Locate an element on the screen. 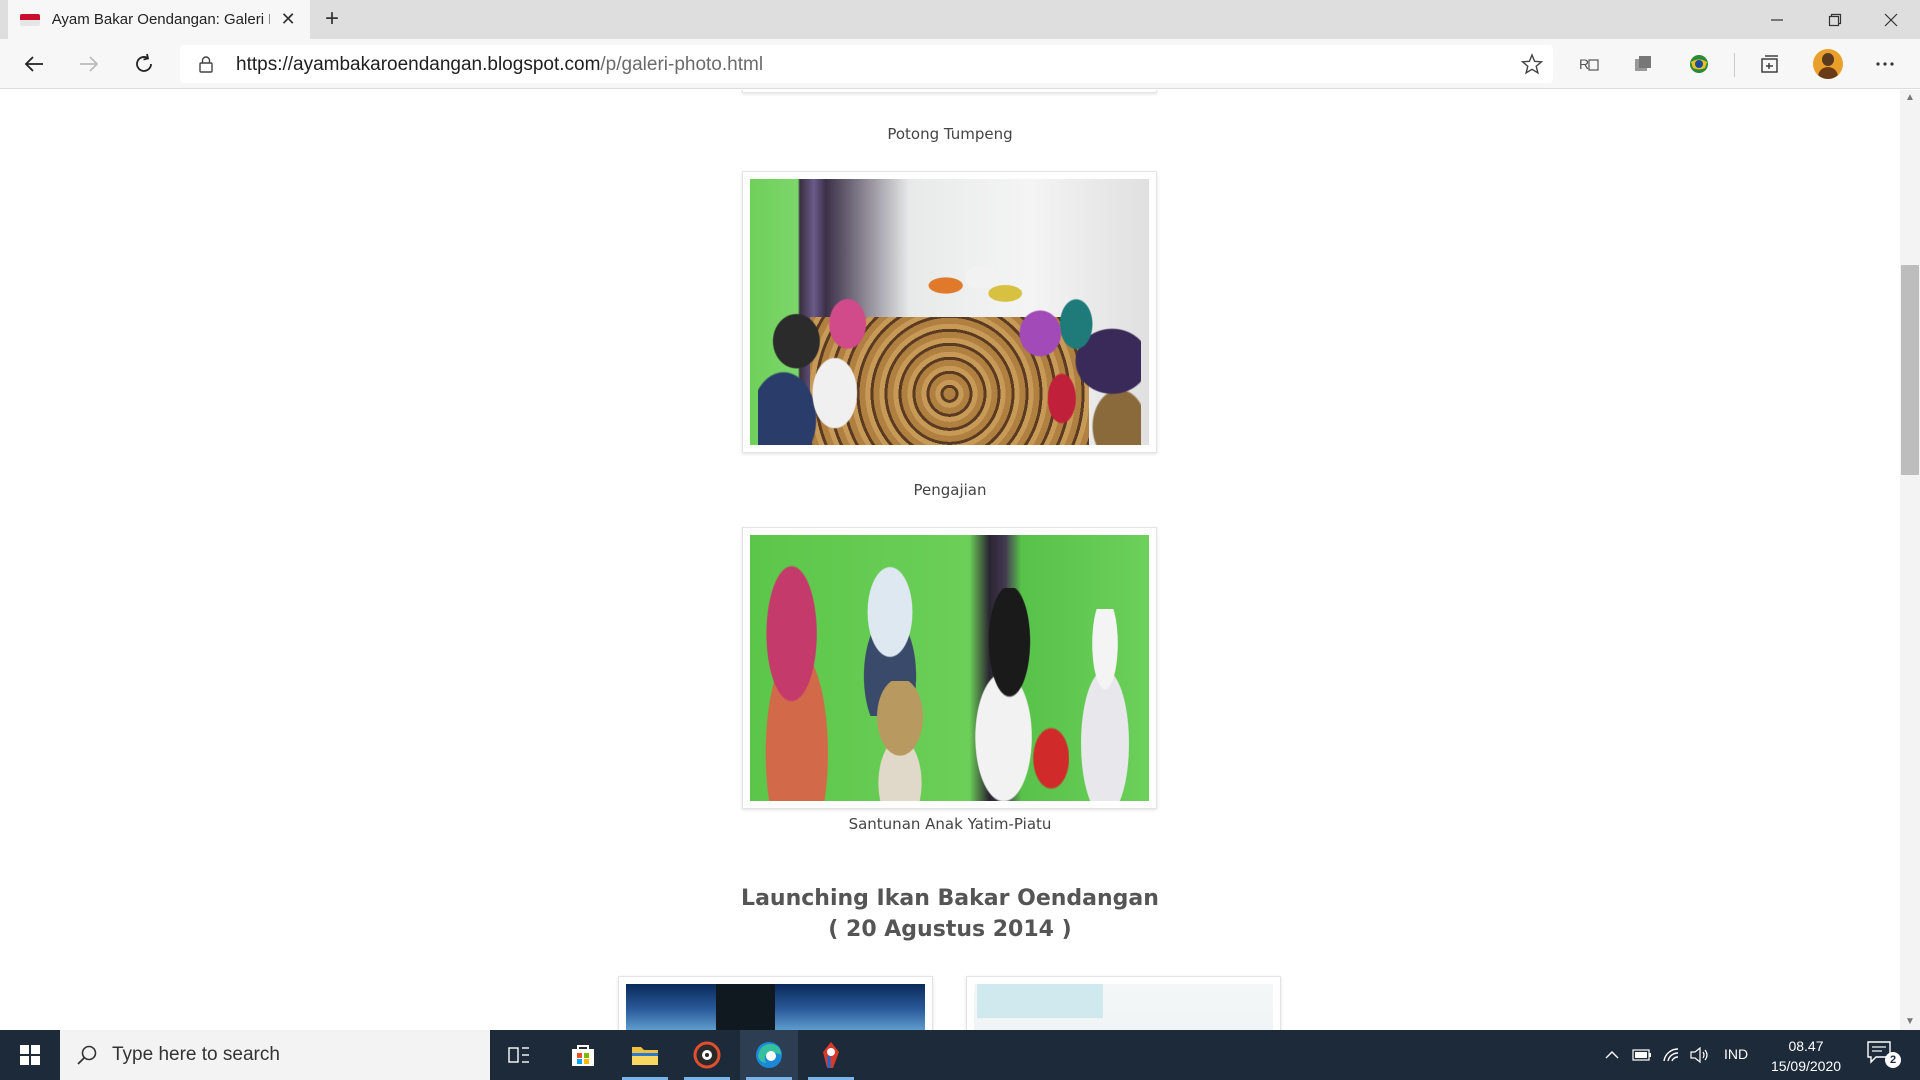  more-icon is located at coordinates (1885, 64).